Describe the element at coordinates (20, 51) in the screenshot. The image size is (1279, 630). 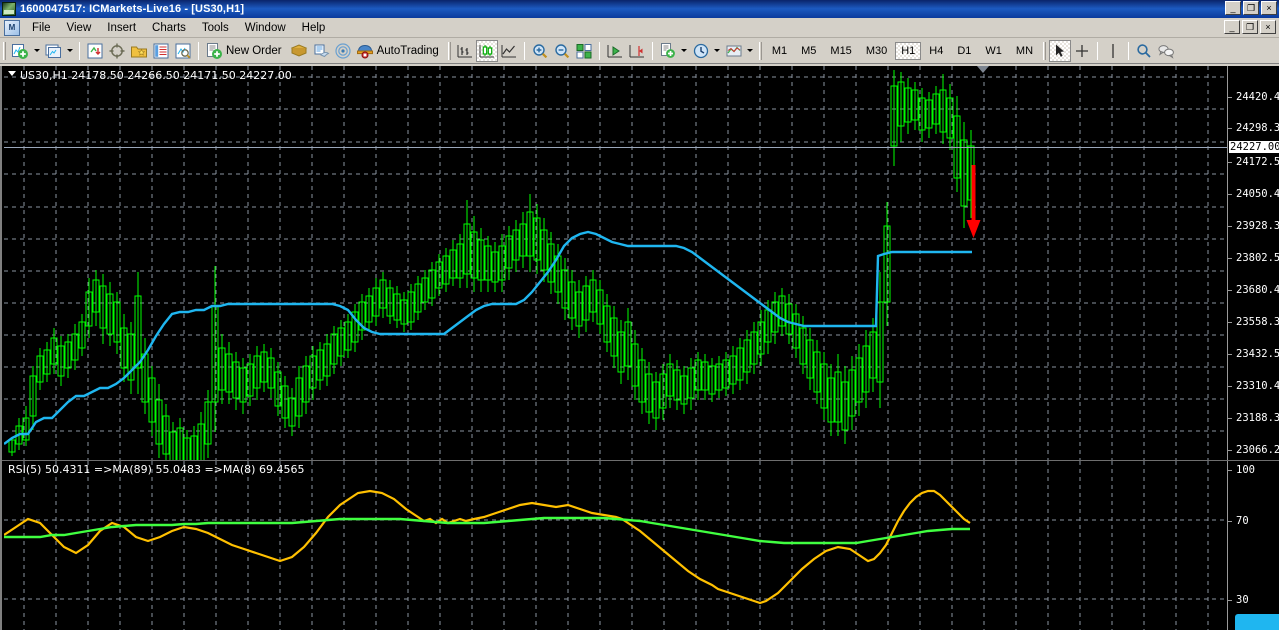
I see `new-chart-icon` at that location.